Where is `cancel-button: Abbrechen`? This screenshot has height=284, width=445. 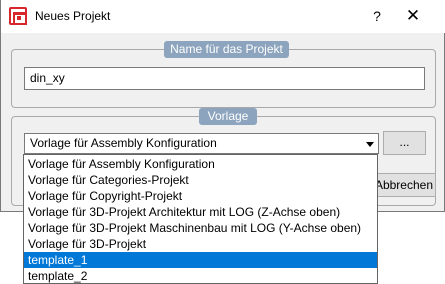
cancel-button: Abbrechen is located at coordinates (403, 185).